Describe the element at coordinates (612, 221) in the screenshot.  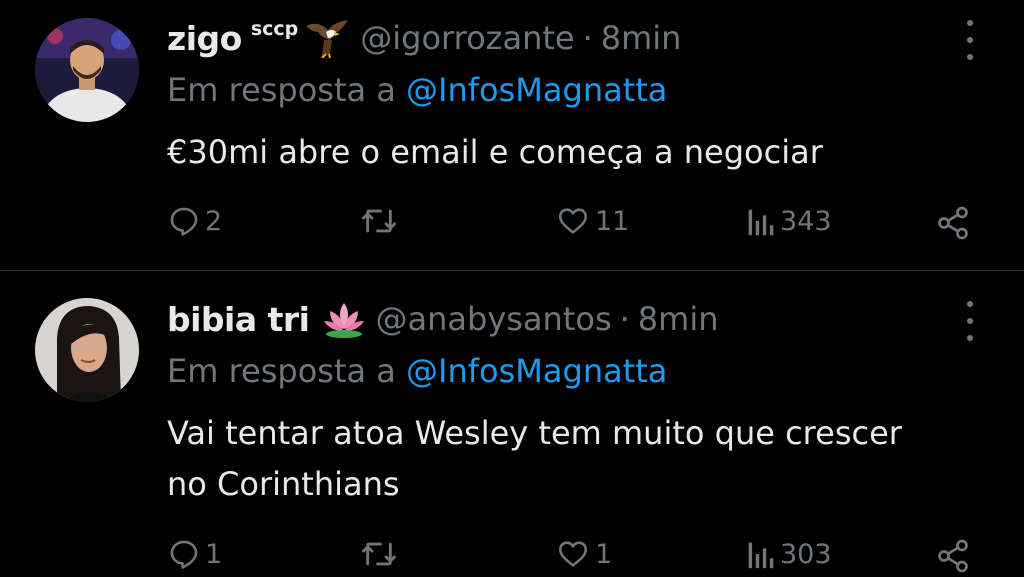
I see `like-count: 11` at that location.